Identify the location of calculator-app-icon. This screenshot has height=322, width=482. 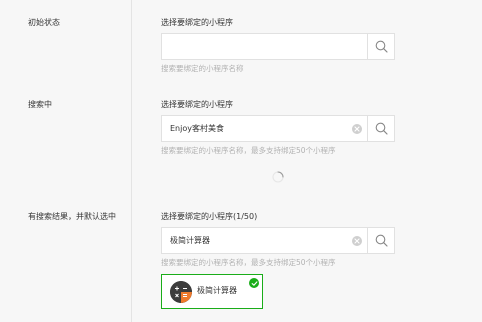
(181, 292).